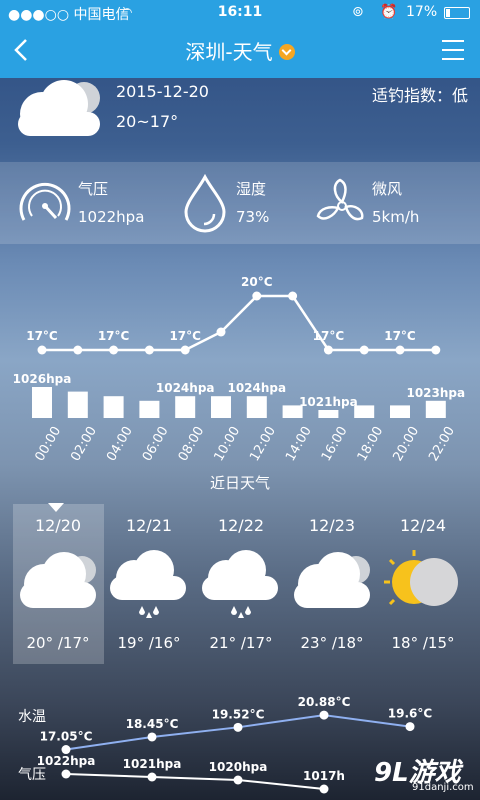 The image size is (480, 800). What do you see at coordinates (257, 282) in the screenshot?
I see `temperature-label: 20°C` at bounding box center [257, 282].